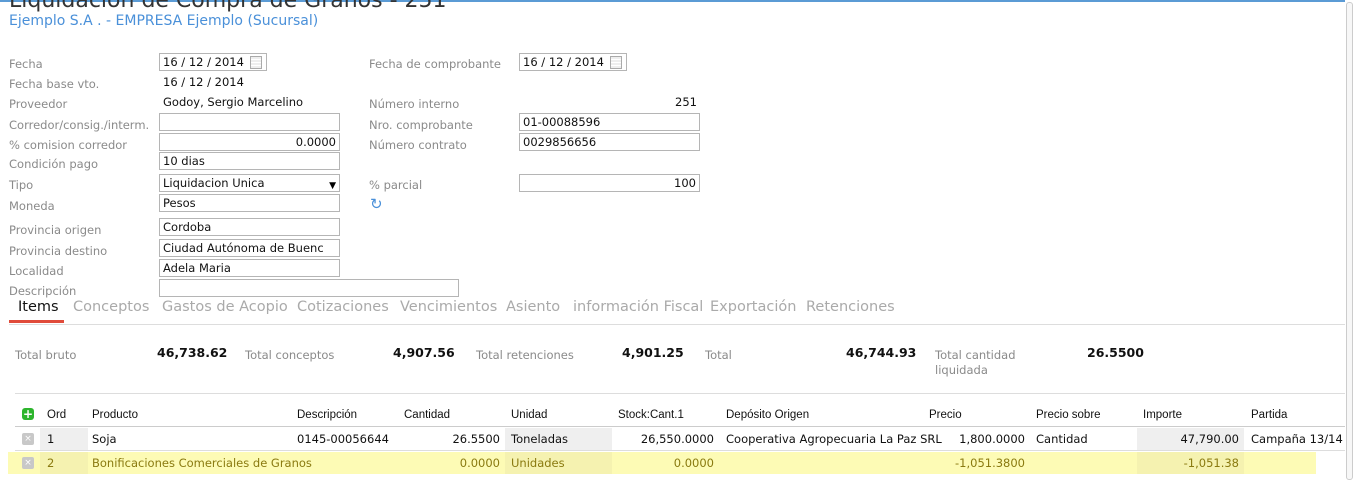 The height and width of the screenshot is (481, 1353). I want to click on column-header-stock: Stock:Cant.1, so click(651, 415).